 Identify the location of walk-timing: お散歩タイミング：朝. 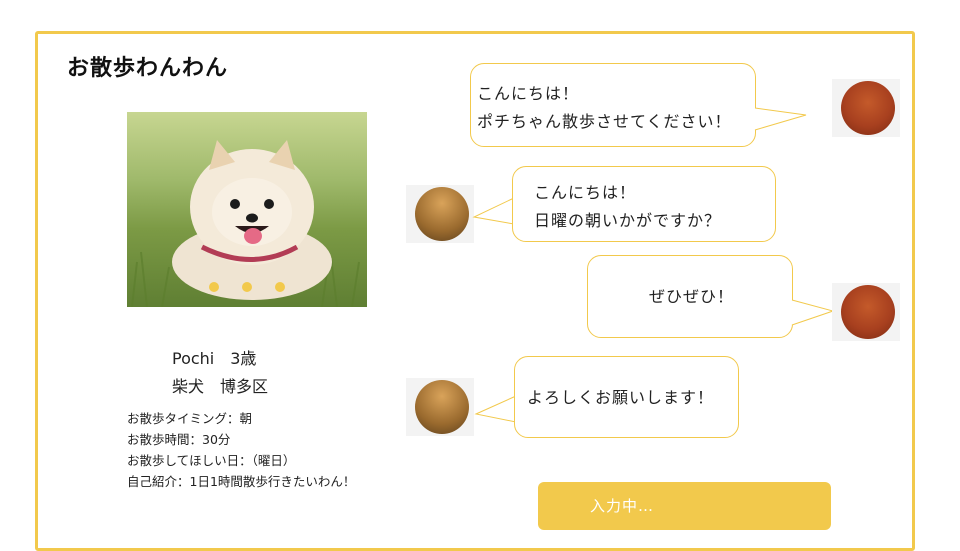
(190, 418).